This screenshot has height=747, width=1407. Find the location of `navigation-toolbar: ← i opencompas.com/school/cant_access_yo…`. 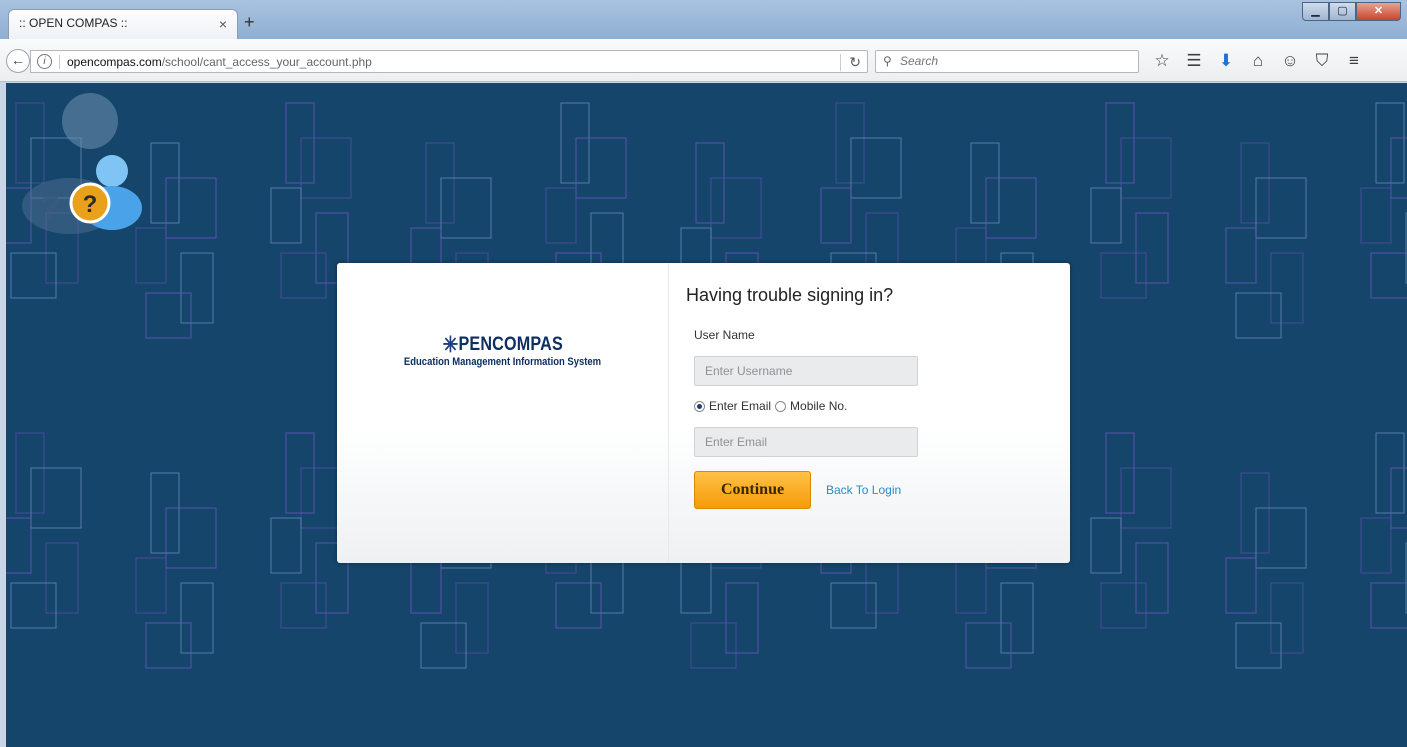

navigation-toolbar: ← i opencompas.com/school/cant_access_yo… is located at coordinates (703, 60).